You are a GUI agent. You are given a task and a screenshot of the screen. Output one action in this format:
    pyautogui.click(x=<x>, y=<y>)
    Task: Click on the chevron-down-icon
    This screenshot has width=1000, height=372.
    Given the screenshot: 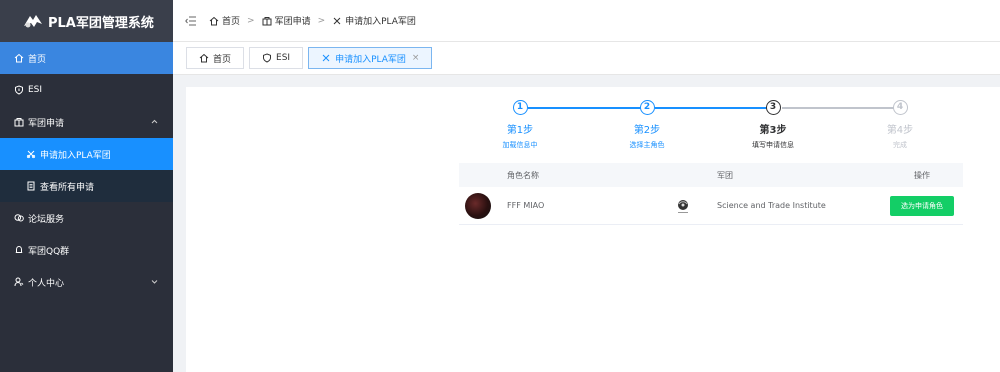 What is the action you would take?
    pyautogui.click(x=154, y=282)
    